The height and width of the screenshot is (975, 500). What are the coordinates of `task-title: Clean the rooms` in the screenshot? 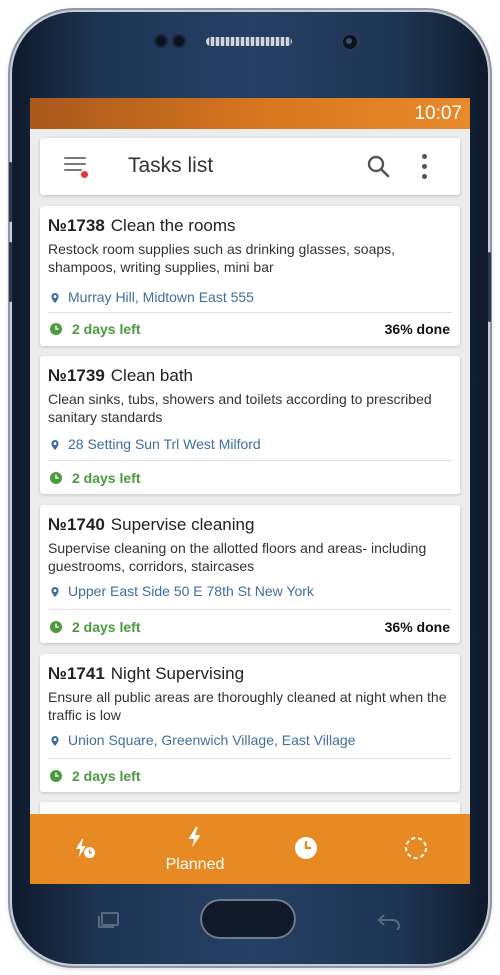 It's located at (173, 225).